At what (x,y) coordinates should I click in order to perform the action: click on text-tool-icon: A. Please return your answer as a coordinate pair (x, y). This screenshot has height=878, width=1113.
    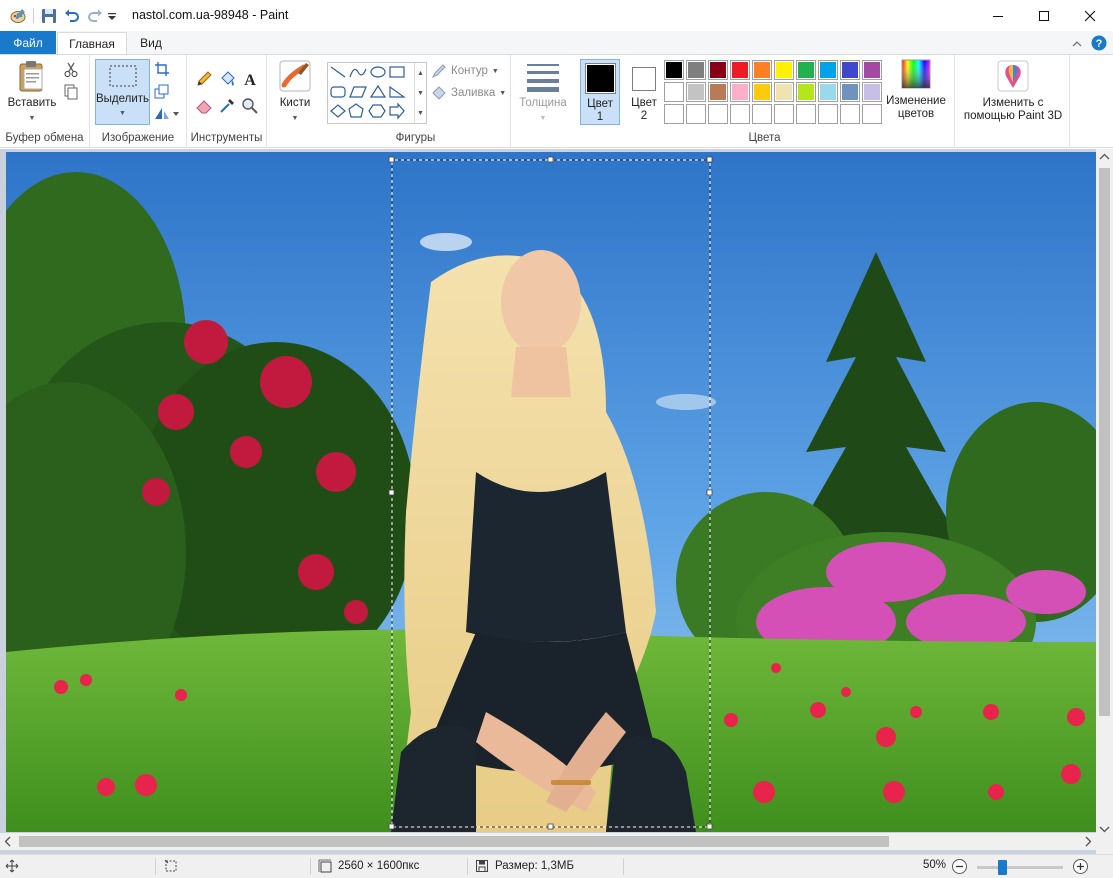
    Looking at the image, I should click on (250, 79).